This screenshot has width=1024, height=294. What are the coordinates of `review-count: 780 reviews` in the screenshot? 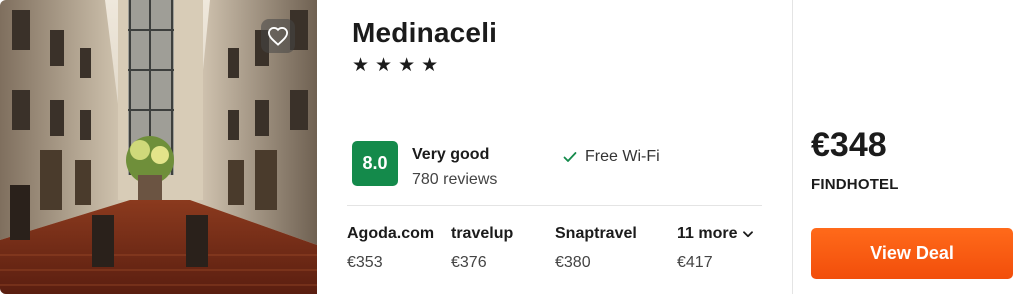 It's located at (454, 180).